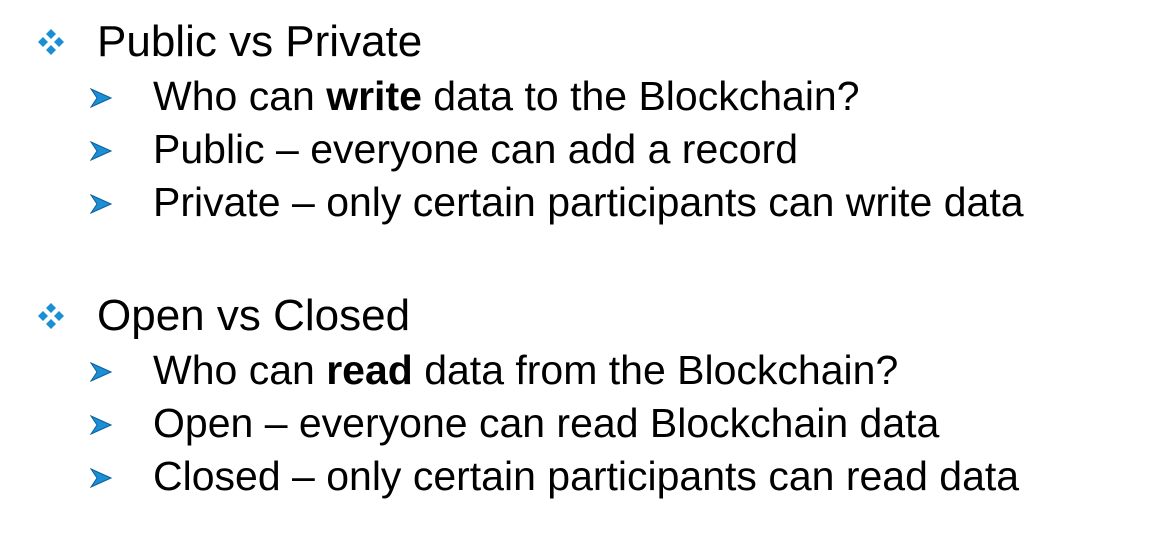 The image size is (1153, 536). I want to click on bullet-item: Public – everyone can add a record, so click(576, 149).